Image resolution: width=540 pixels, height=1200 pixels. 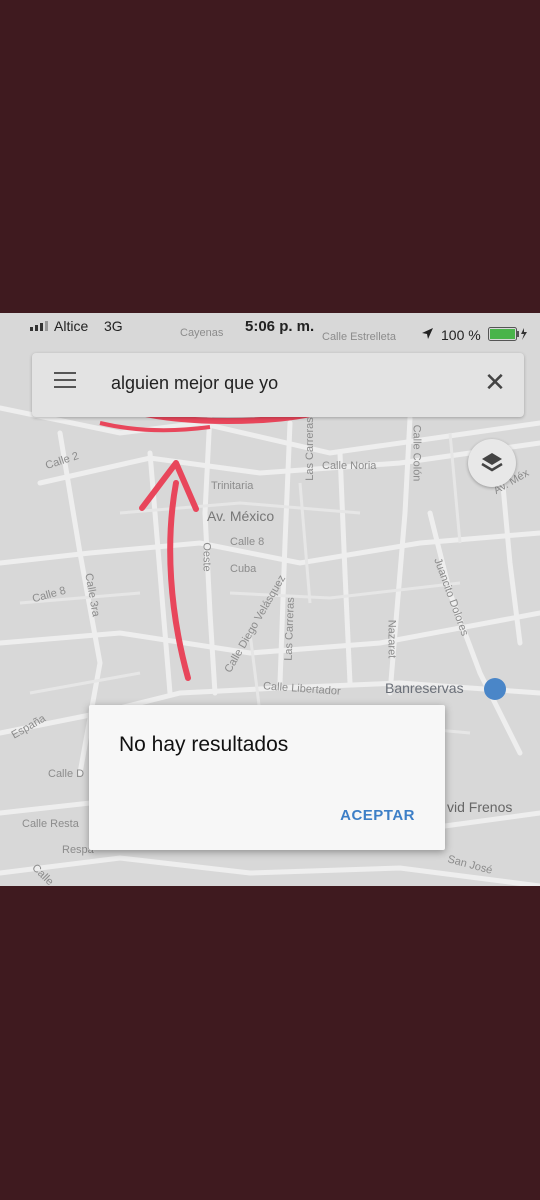 What do you see at coordinates (206, 557) in the screenshot?
I see `map-label: Oeste` at bounding box center [206, 557].